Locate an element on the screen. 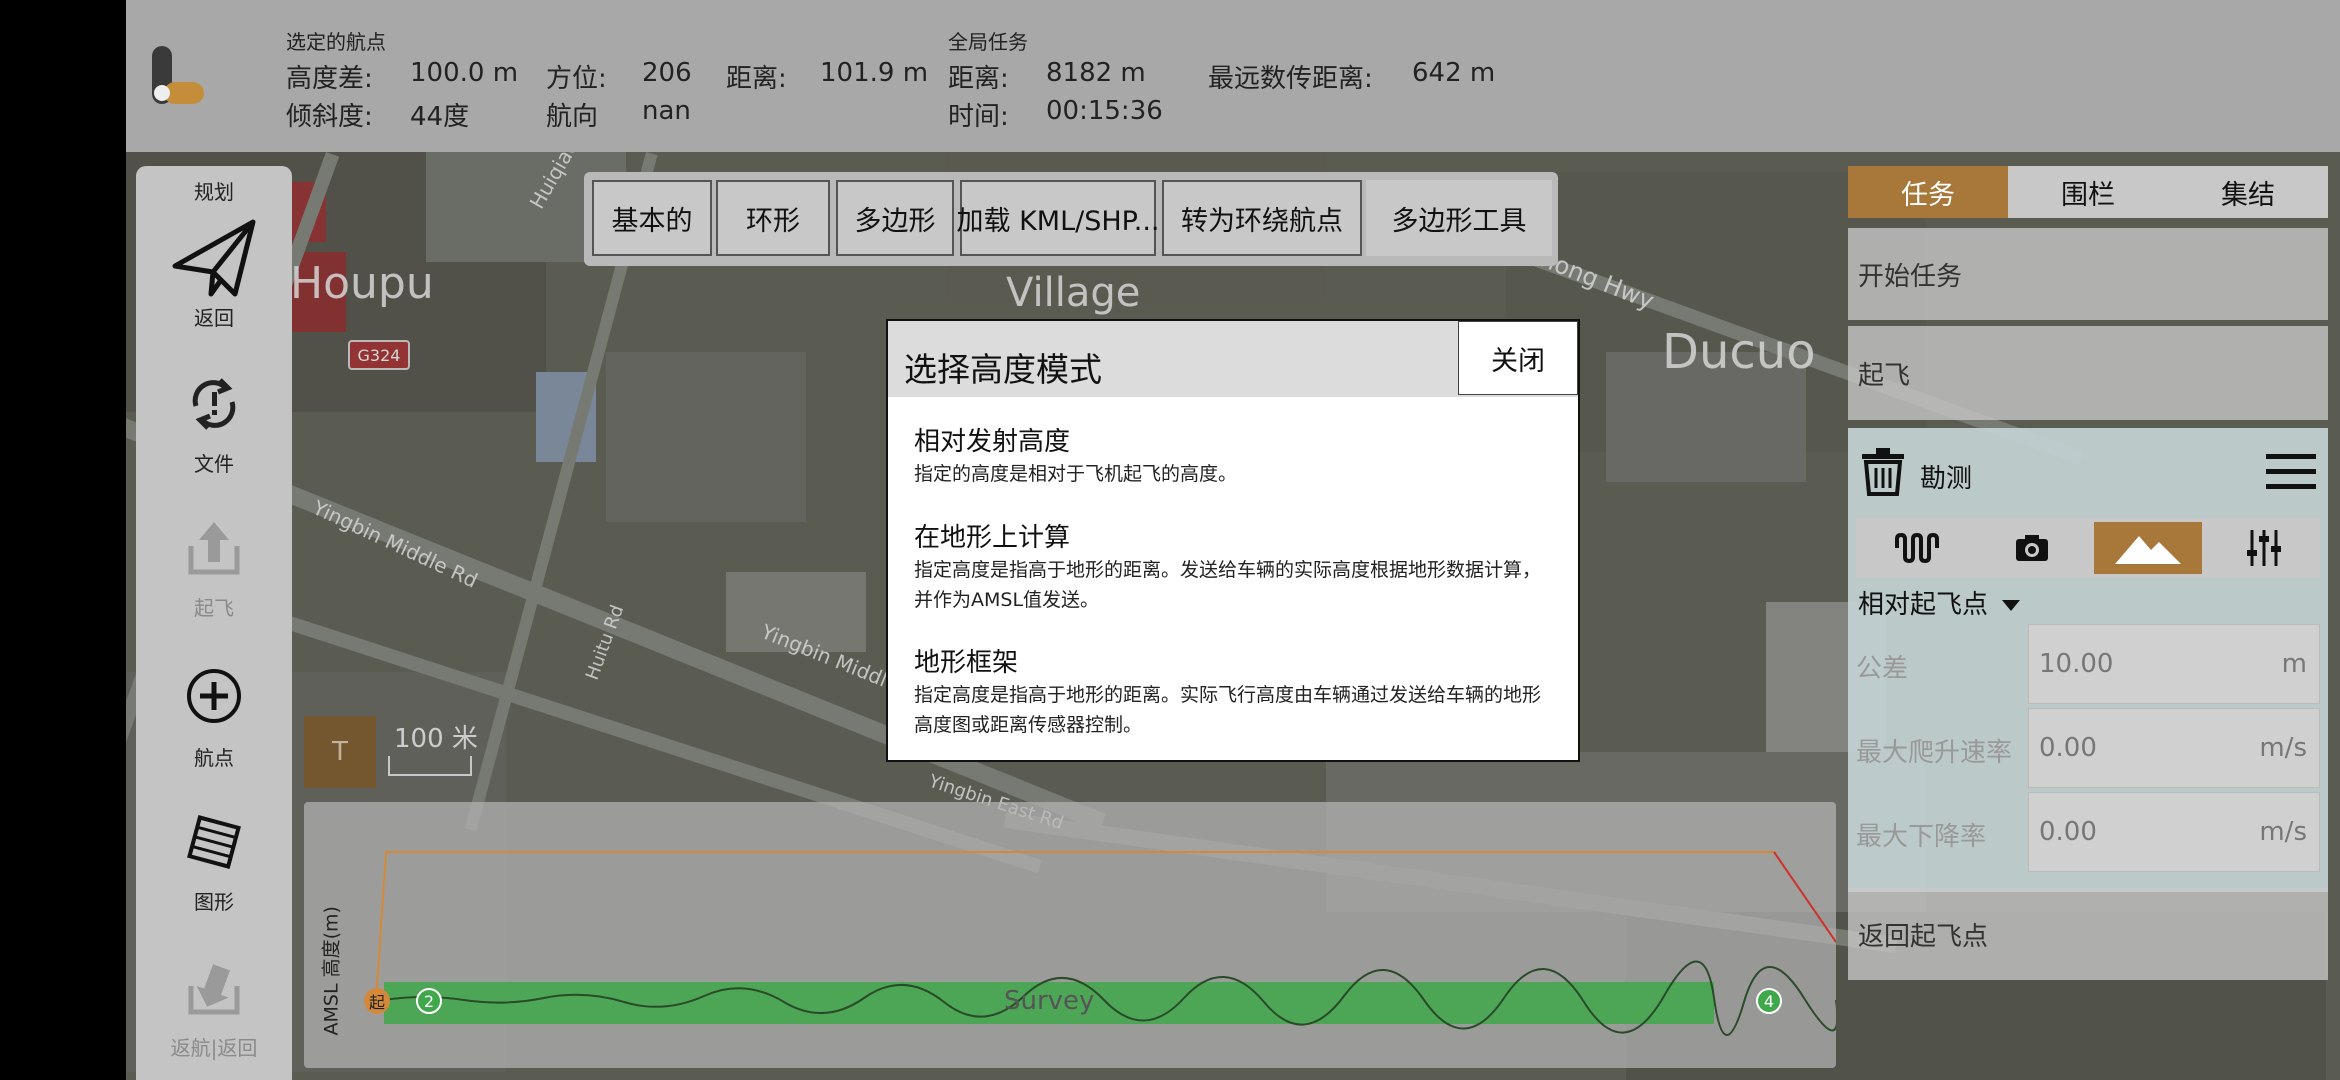  gradient-value: 44度 is located at coordinates (440, 117).